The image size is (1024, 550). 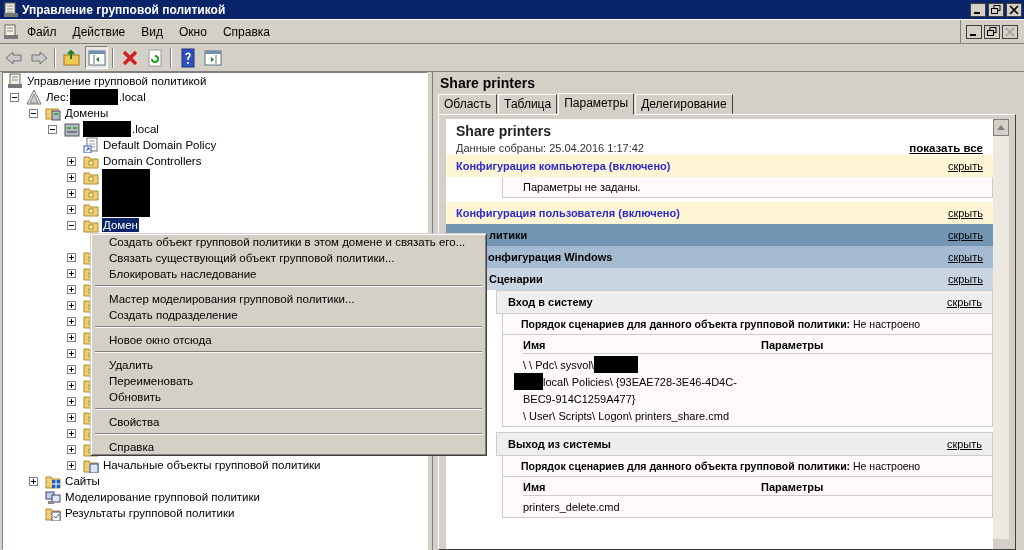 I want to click on tab: Область, so click(x=468, y=104).